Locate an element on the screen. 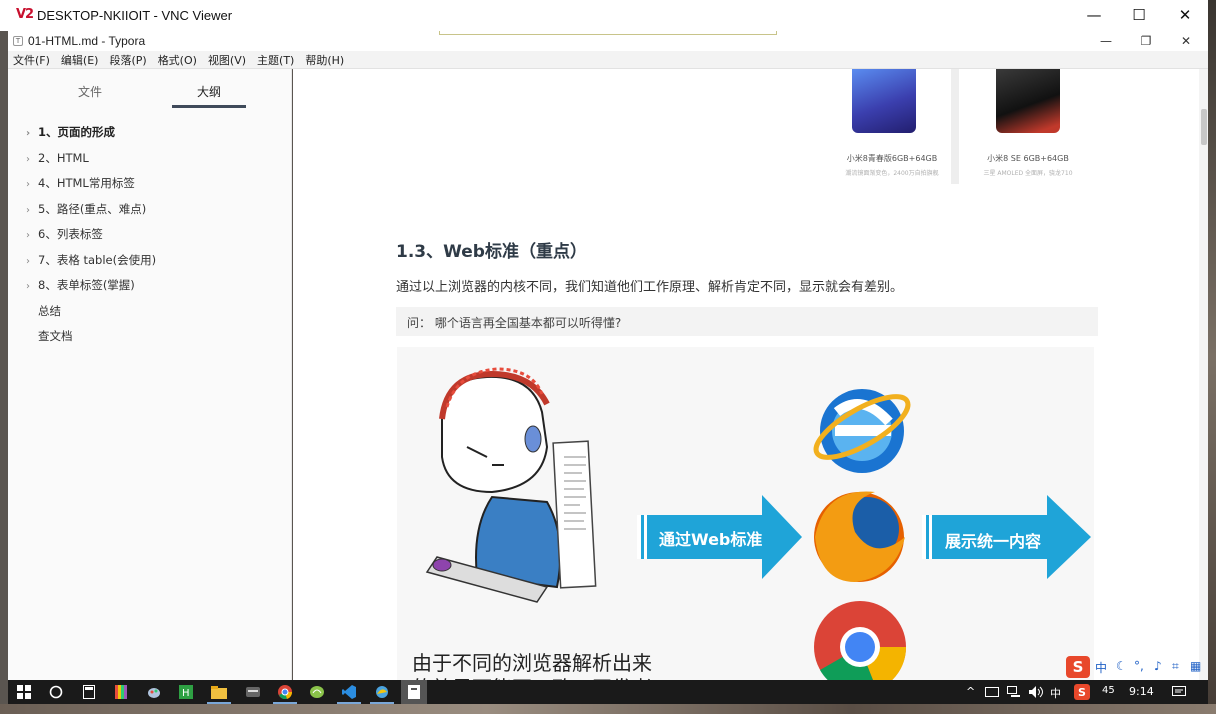 This screenshot has height=714, width=1216. outline-item: › 5、路径(重点、难点) is located at coordinates (86, 209).